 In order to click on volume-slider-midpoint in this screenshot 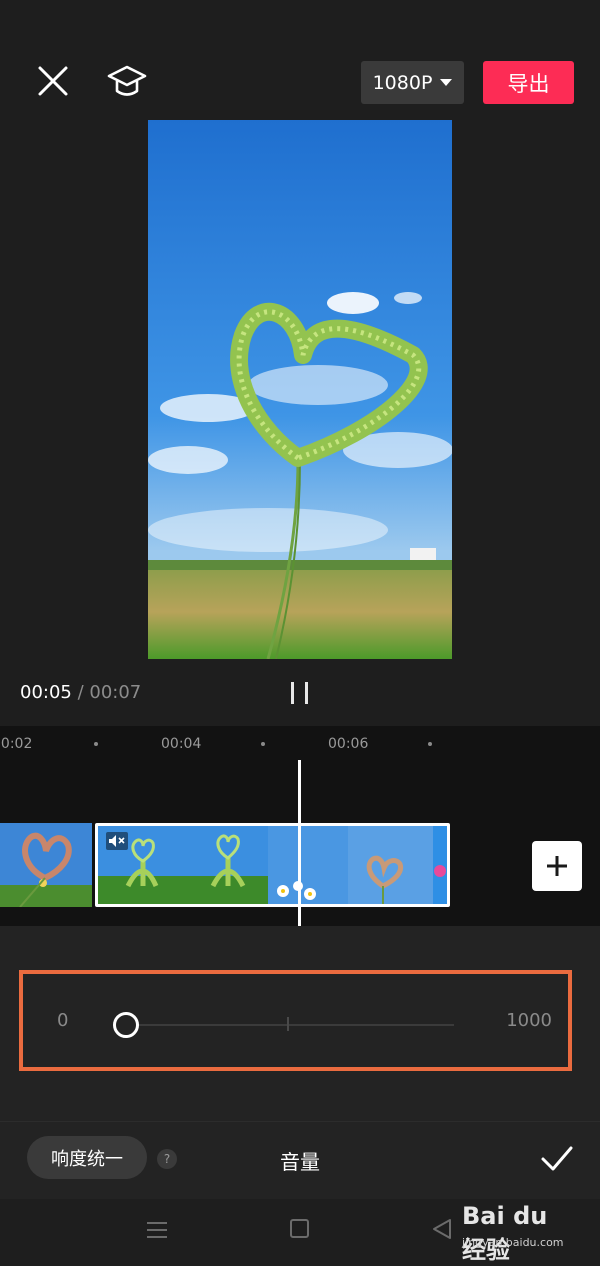, I will do `click(288, 1024)`.